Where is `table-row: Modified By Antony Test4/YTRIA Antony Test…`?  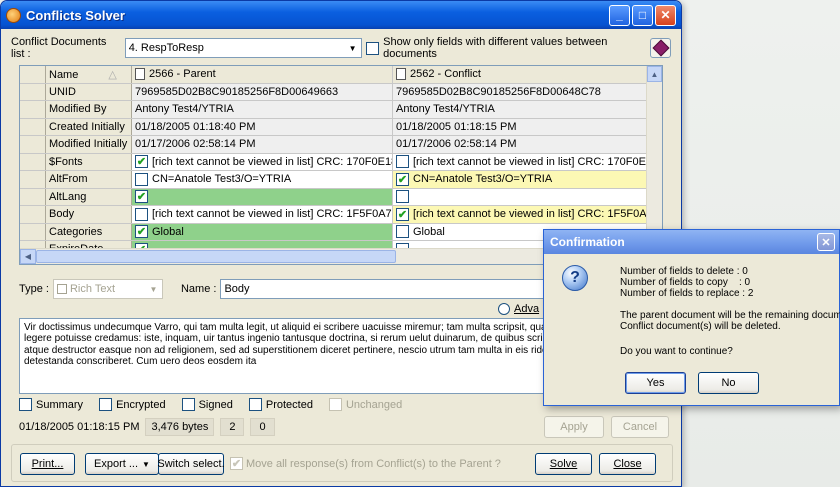 table-row: Modified By Antony Test4/YTRIA Antony Test… is located at coordinates (341, 110).